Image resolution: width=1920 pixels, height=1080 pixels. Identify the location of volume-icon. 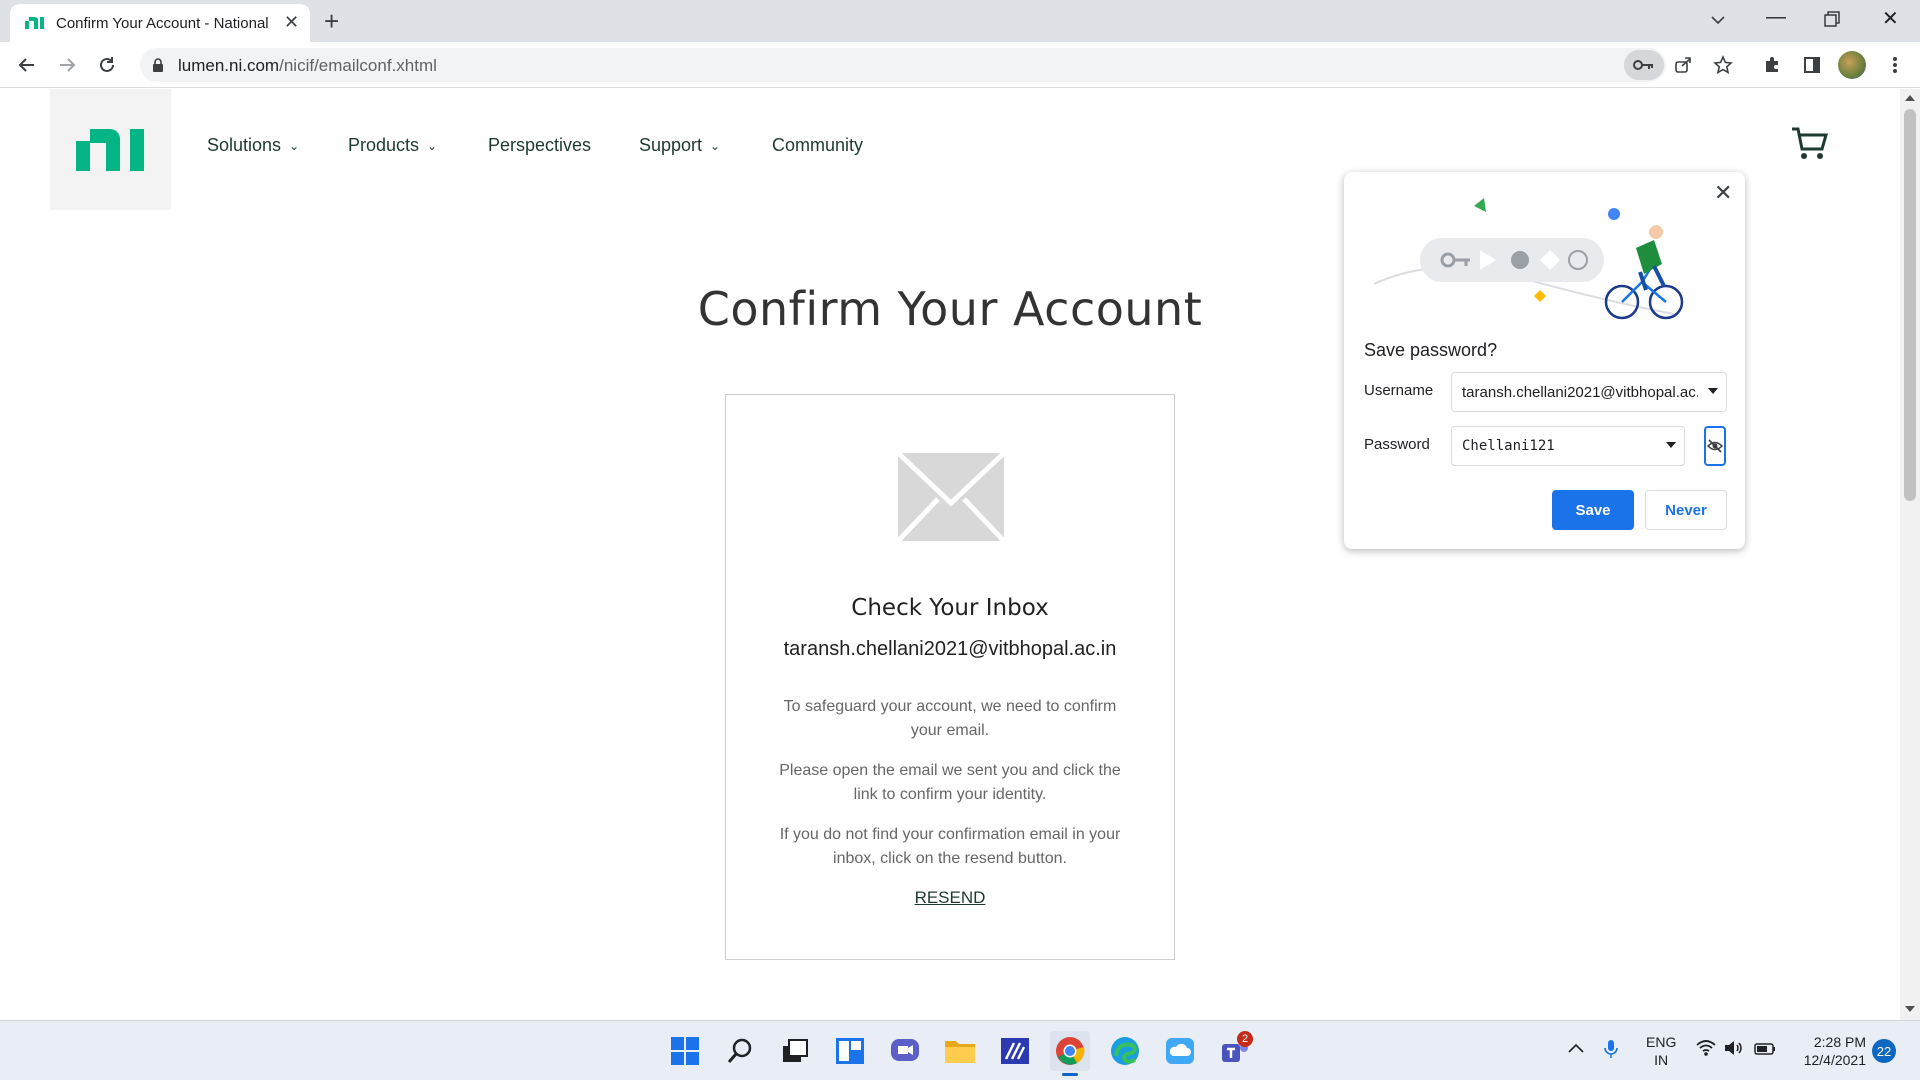
(1734, 1048).